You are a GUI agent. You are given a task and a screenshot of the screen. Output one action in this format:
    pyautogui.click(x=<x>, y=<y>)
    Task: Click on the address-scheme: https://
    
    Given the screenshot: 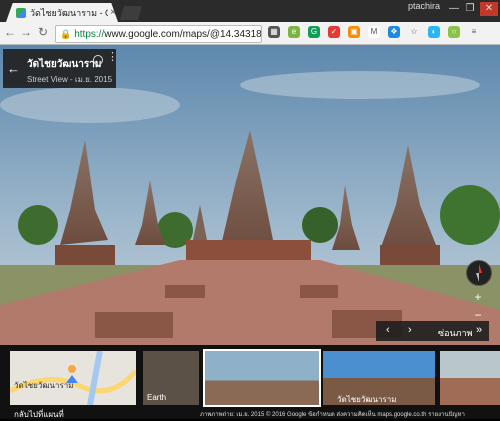 What is the action you would take?
    pyautogui.click(x=89, y=34)
    